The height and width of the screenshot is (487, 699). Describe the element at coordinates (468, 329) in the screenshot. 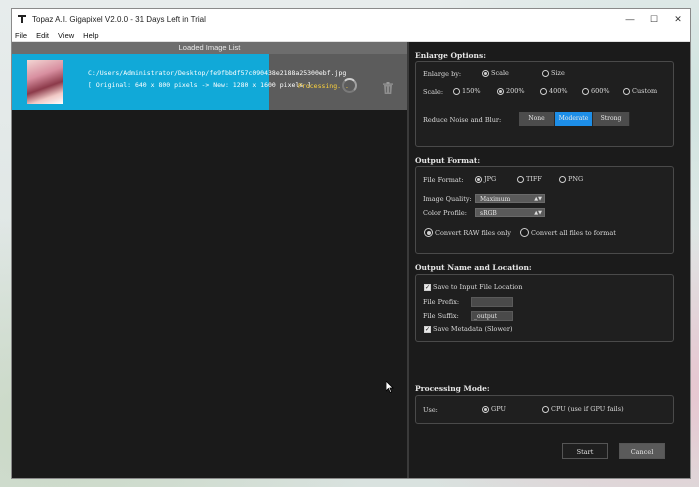

I see `save-metadata-checkbox: ✓ Save Metadata (Slower)` at that location.